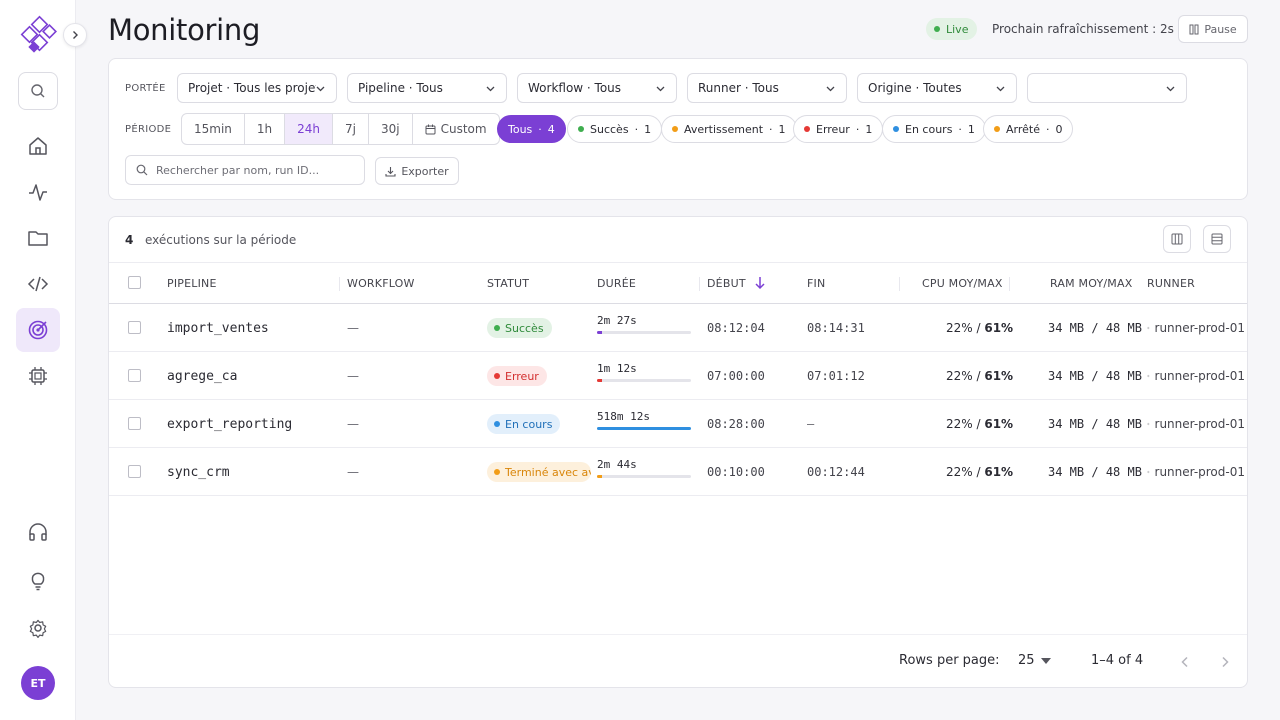 This screenshot has width=1280, height=720. I want to click on workflow-select-value: Workflow · Tous, so click(575, 88).